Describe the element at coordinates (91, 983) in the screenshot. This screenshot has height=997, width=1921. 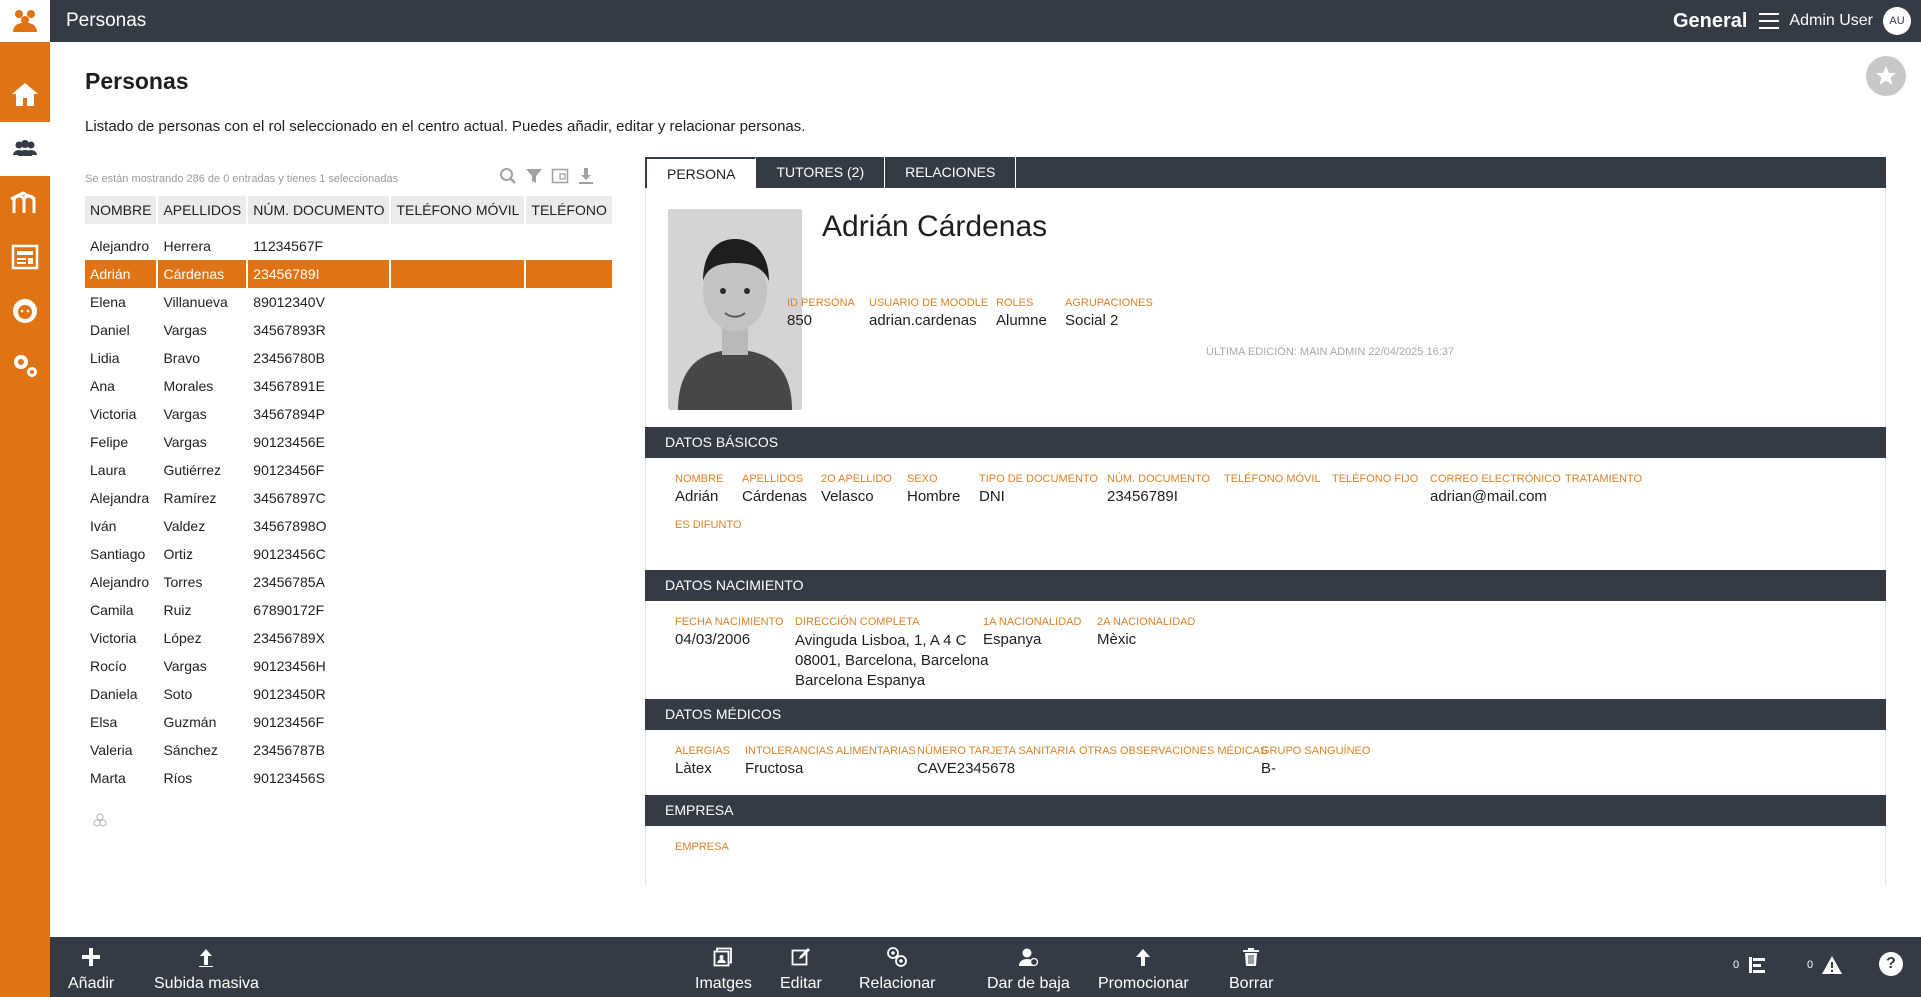
I see `add-button-label: Añadir` at that location.